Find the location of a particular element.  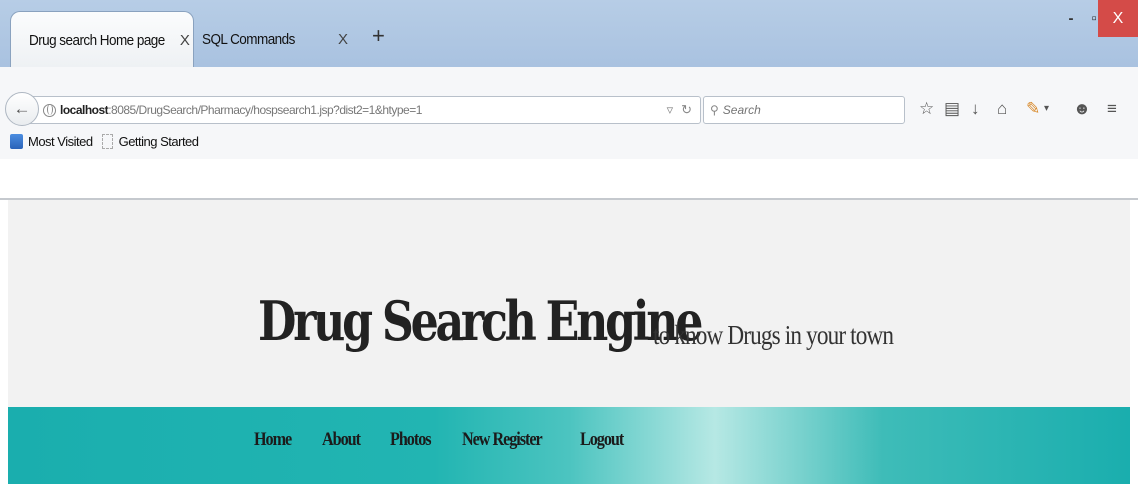

search-icon: ⚲ is located at coordinates (714, 110).